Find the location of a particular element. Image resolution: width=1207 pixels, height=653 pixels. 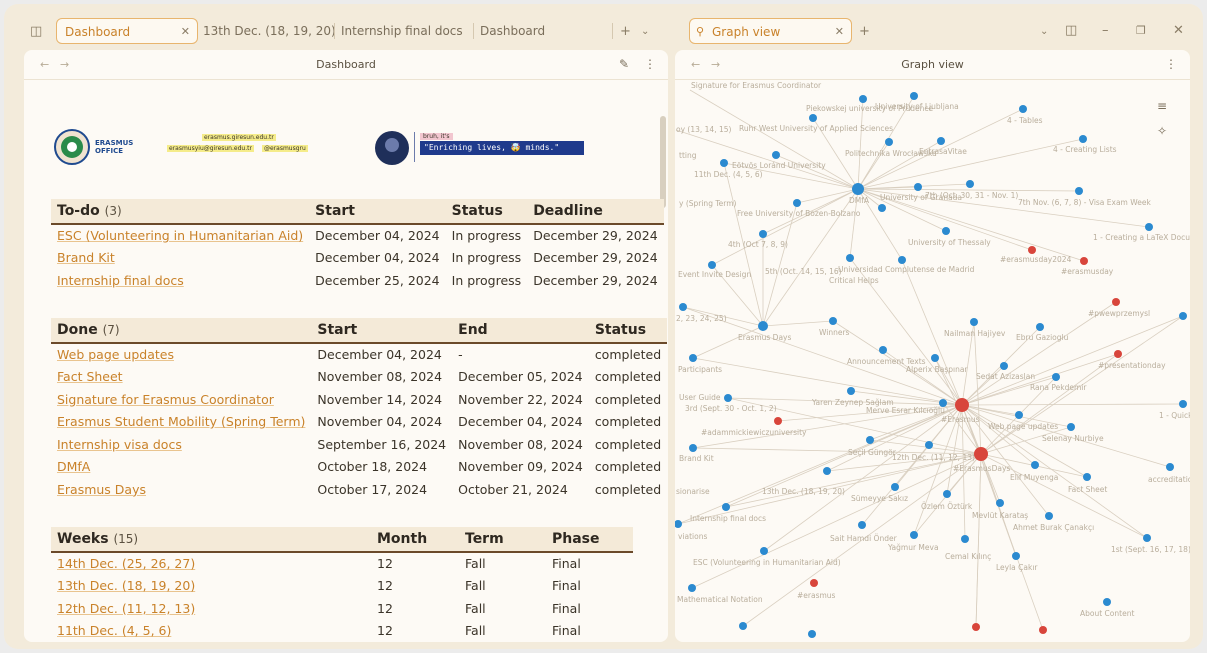

sidebar-toggle-icon: ◫ is located at coordinates (36, 32).